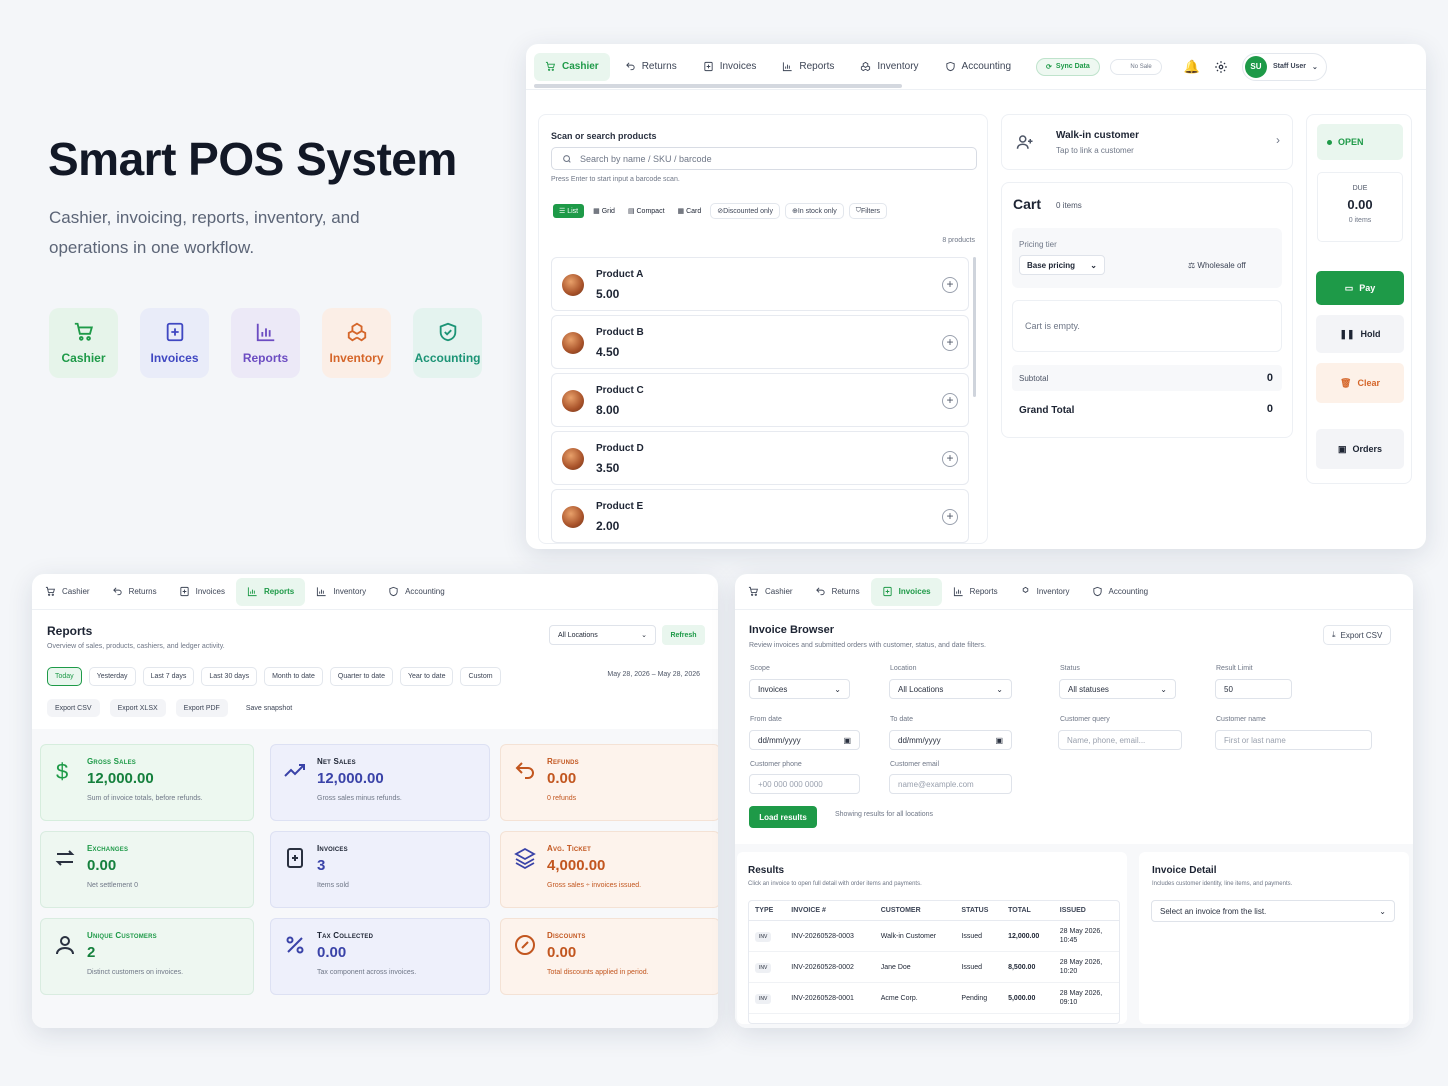  I want to click on invoice-picker: Select an invoice from the list. ⌄, so click(1273, 911).